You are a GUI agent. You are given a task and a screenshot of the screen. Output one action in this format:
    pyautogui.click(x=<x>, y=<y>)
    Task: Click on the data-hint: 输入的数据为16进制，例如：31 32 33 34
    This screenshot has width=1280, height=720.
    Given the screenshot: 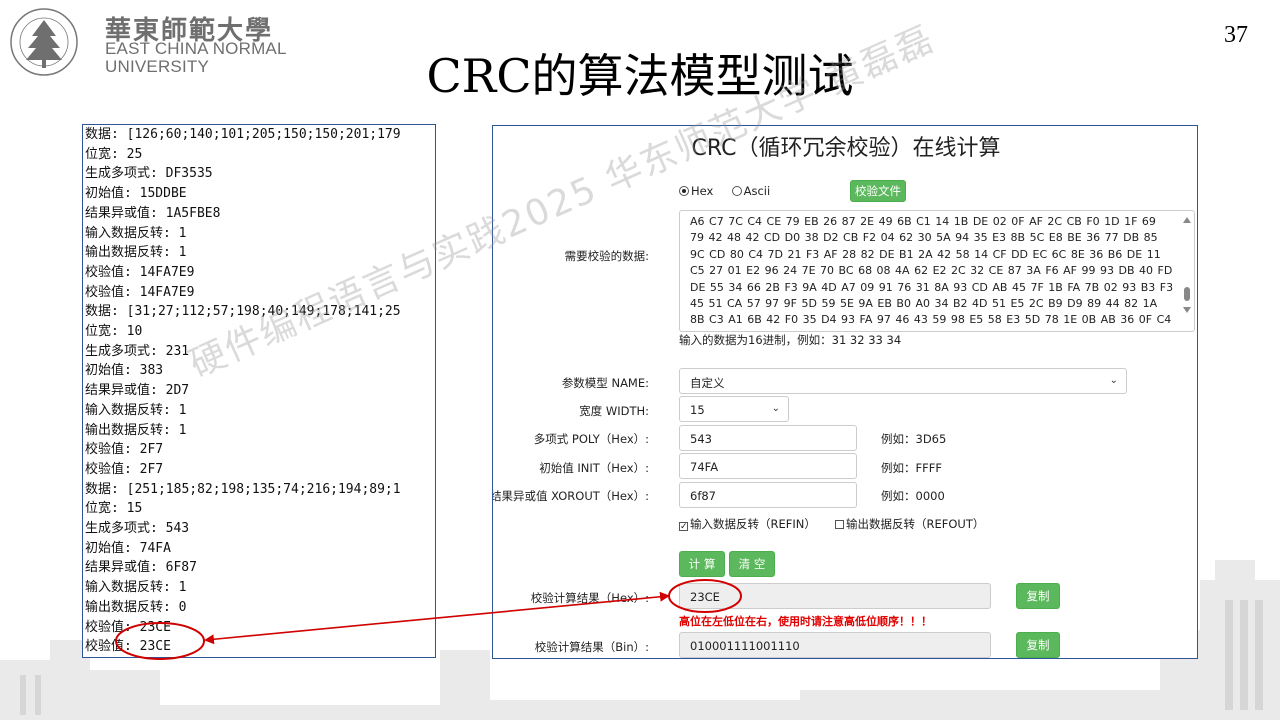 What is the action you would take?
    pyautogui.click(x=790, y=340)
    